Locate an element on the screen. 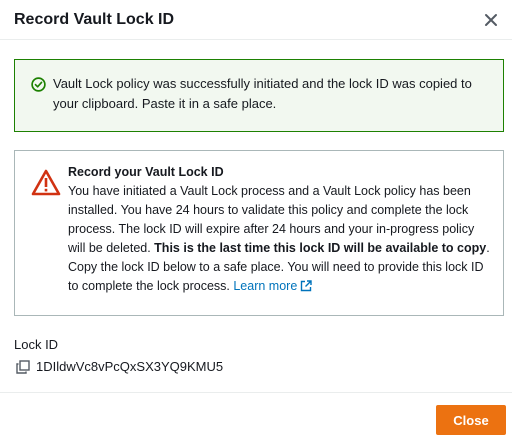 The height and width of the screenshot is (443, 512). lock-id-label: Lock ID is located at coordinates (36, 344).